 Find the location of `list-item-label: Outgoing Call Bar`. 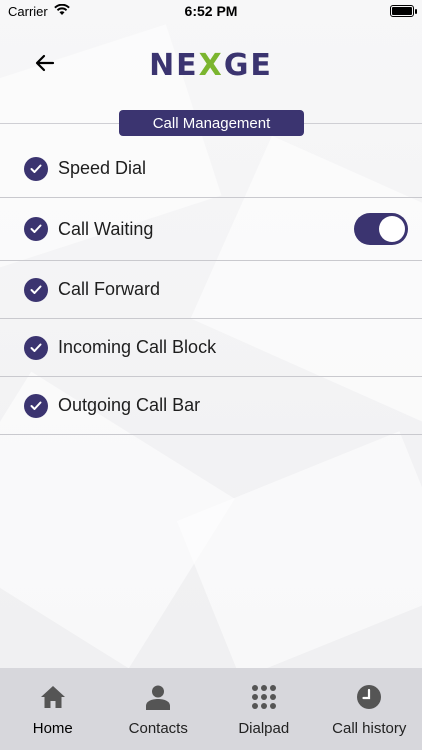

list-item-label: Outgoing Call Bar is located at coordinates (129, 405).